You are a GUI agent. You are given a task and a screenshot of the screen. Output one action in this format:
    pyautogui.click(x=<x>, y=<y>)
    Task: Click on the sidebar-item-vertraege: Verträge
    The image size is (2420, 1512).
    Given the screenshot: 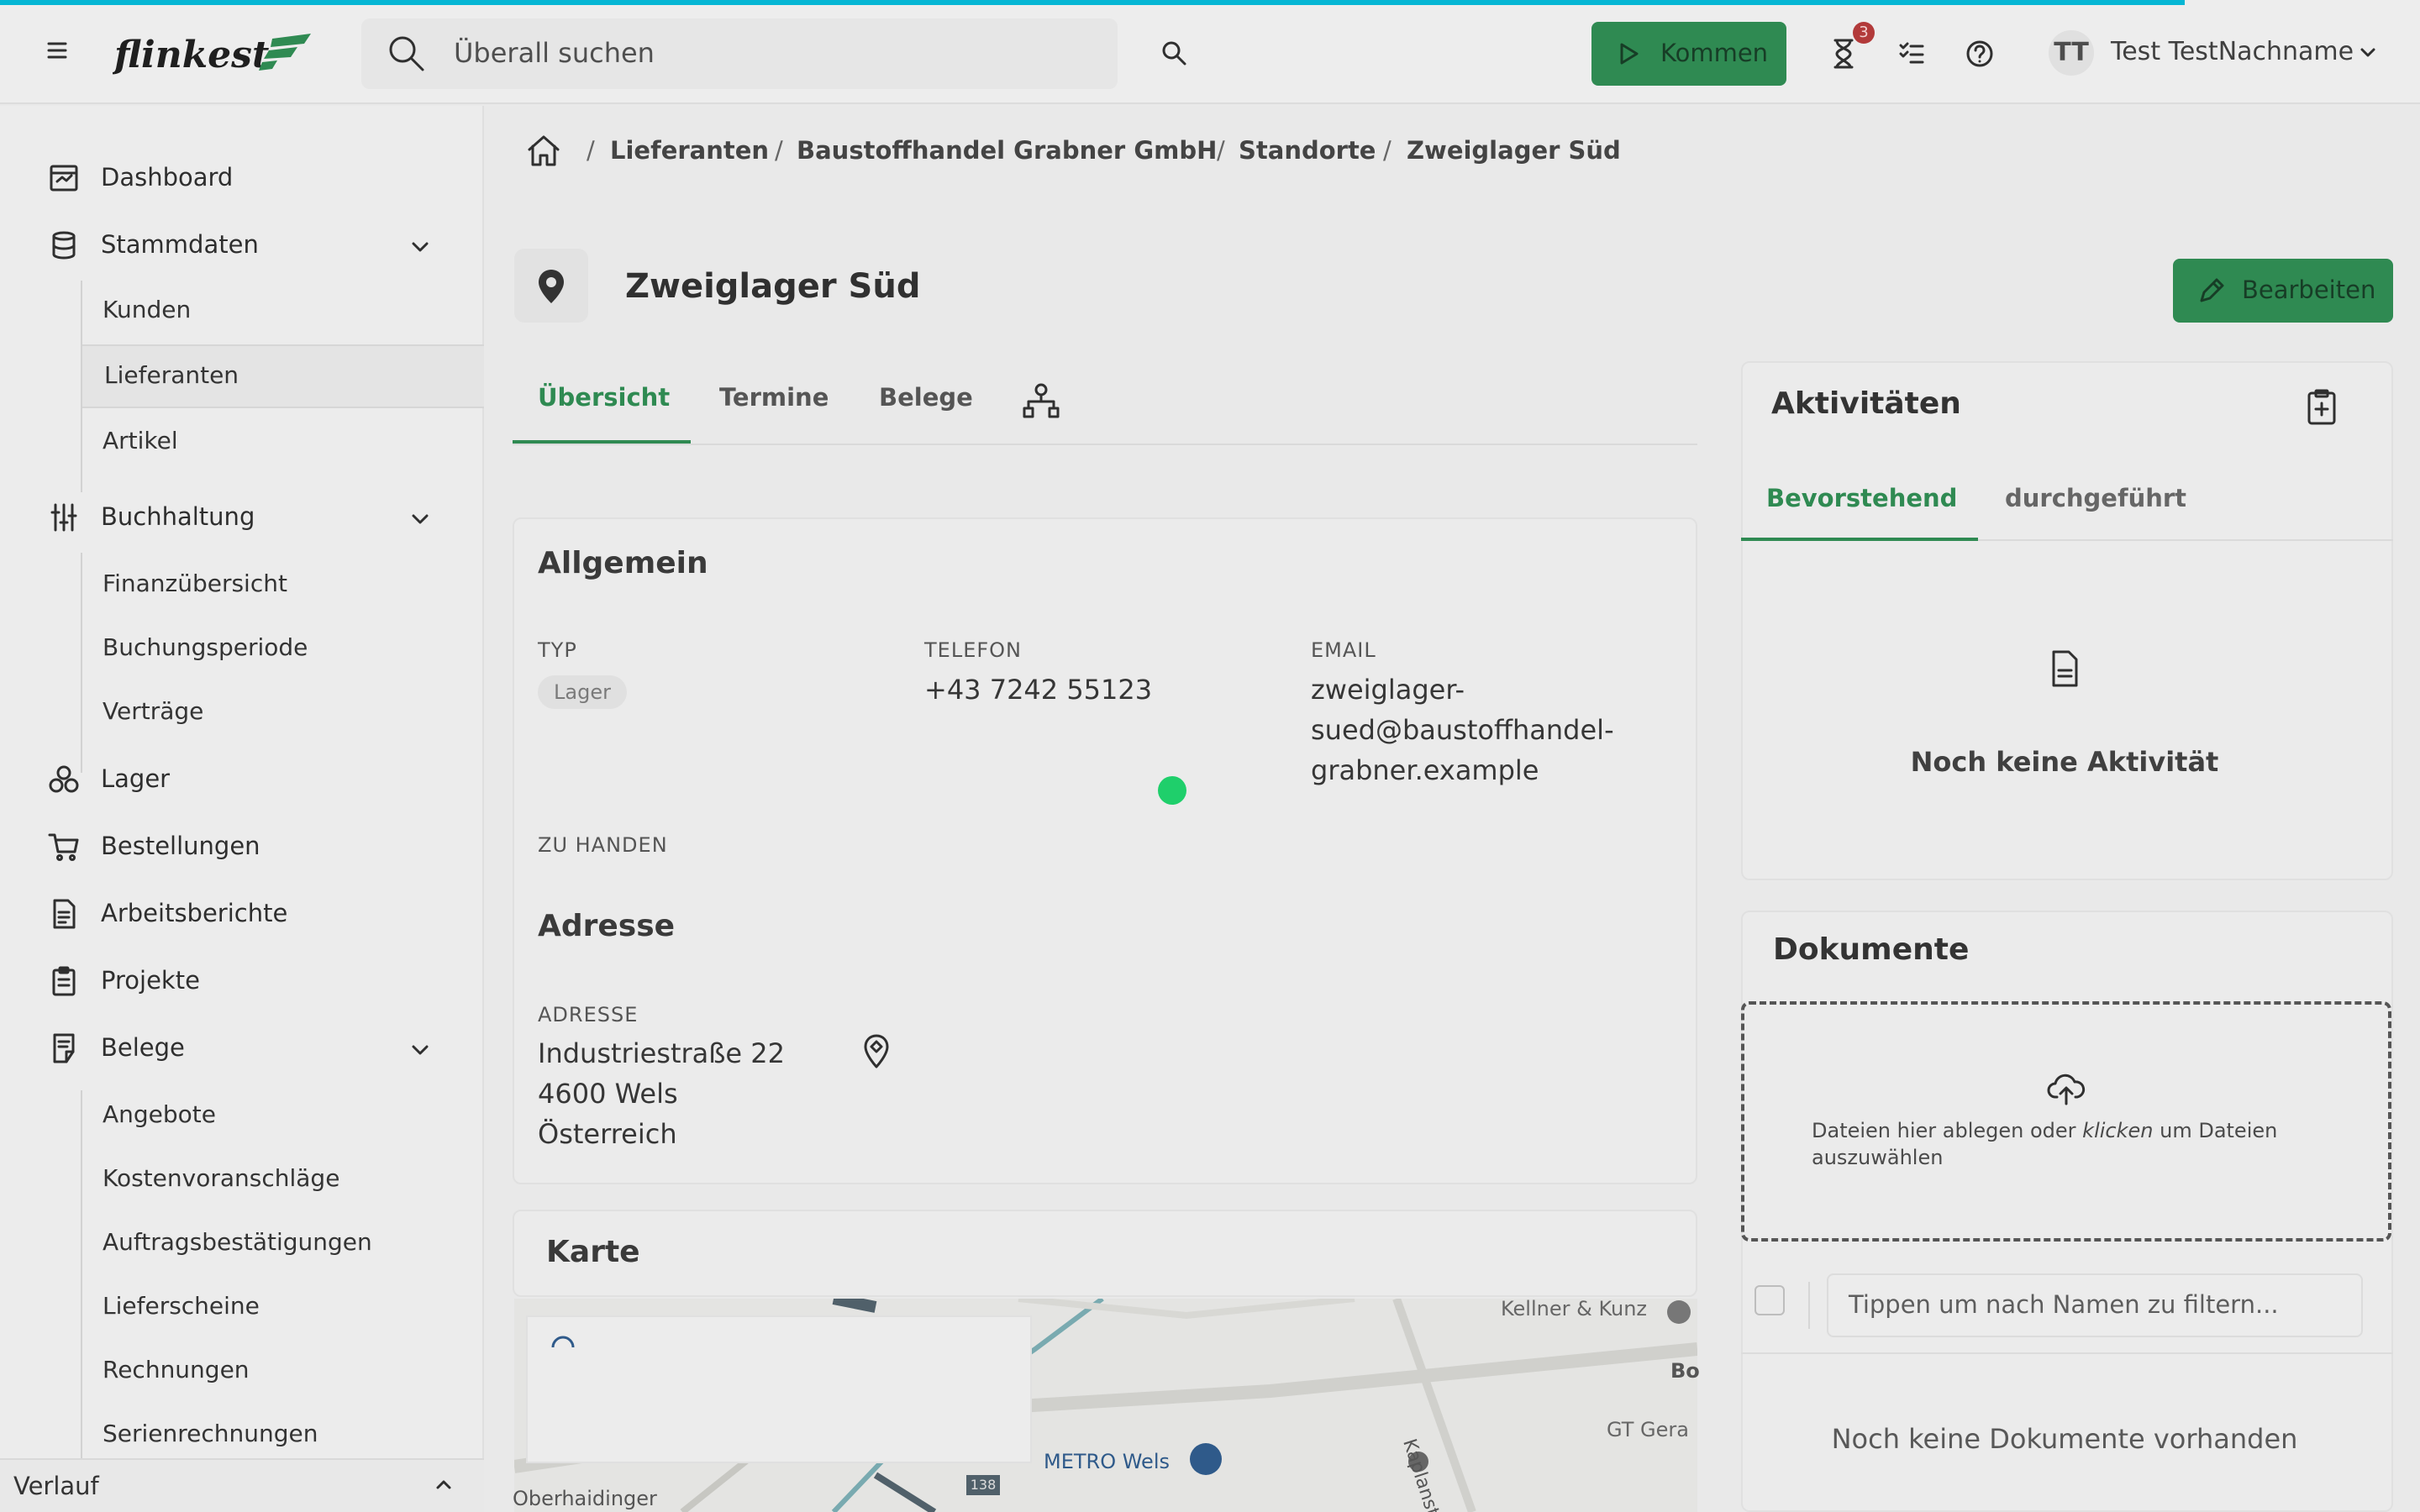 What is the action you would take?
    pyautogui.click(x=153, y=711)
    